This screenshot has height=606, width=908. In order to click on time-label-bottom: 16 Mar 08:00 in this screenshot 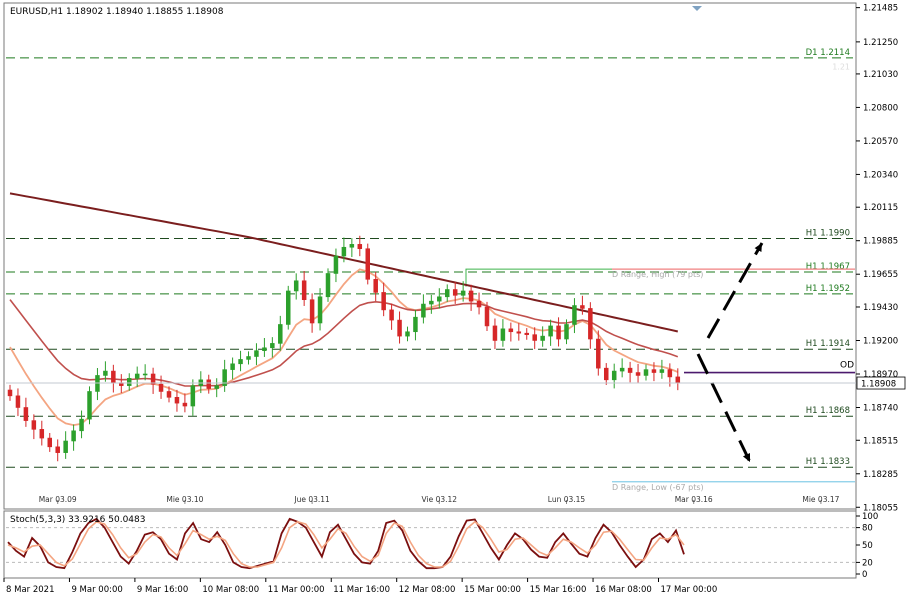, I will do `click(623, 590)`.